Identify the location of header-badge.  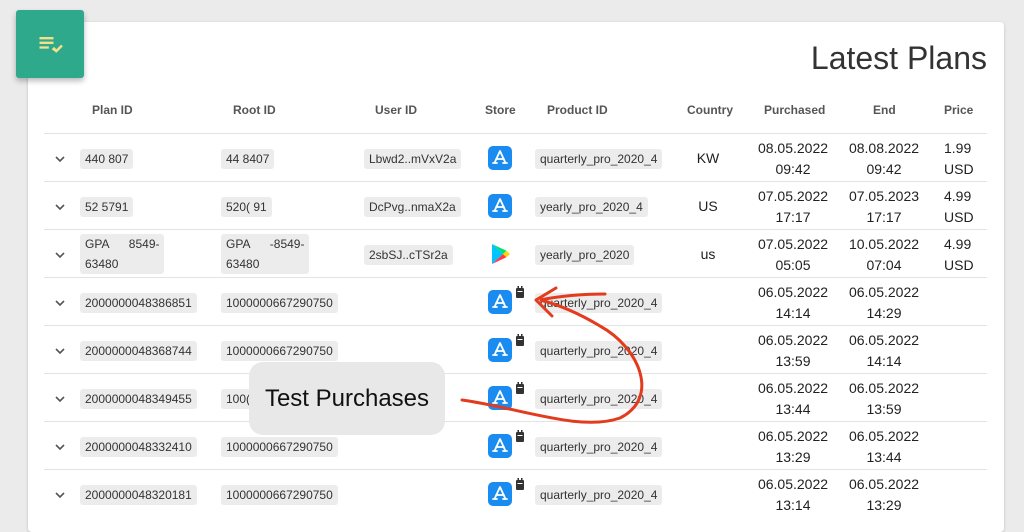
(50, 44).